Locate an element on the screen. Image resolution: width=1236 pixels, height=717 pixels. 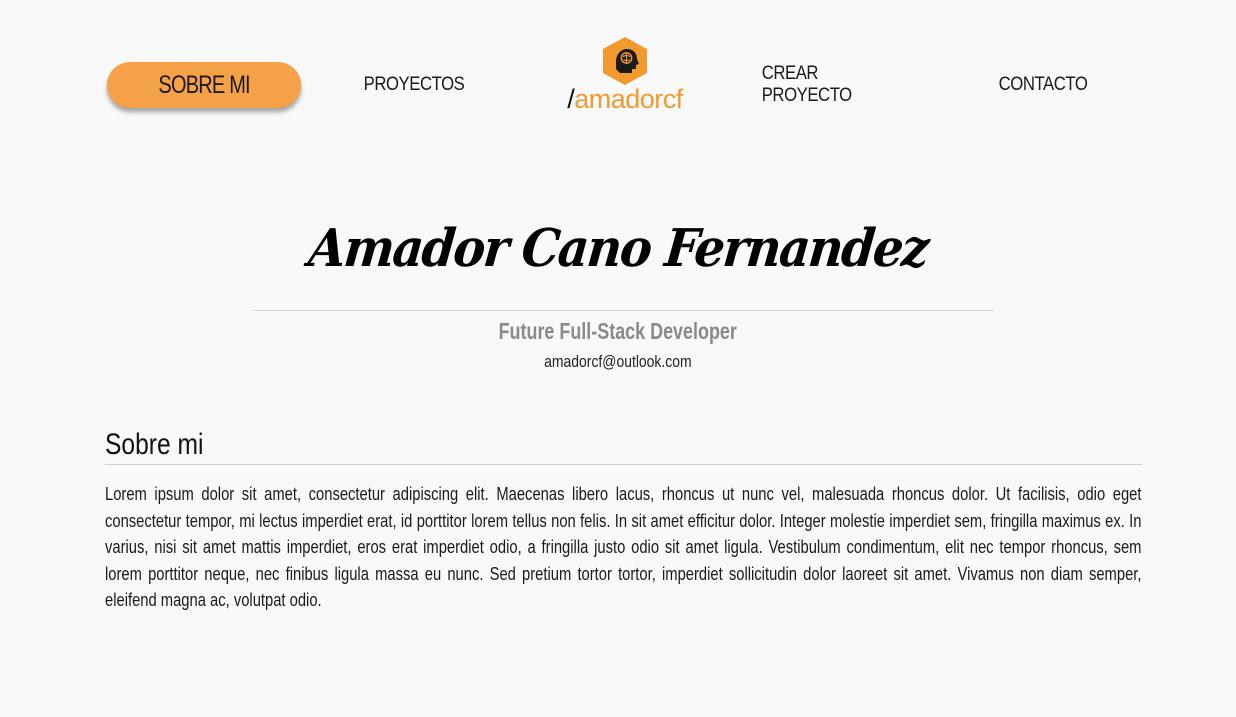
nav-proyectos-label: PROYECTOS is located at coordinates (414, 84).